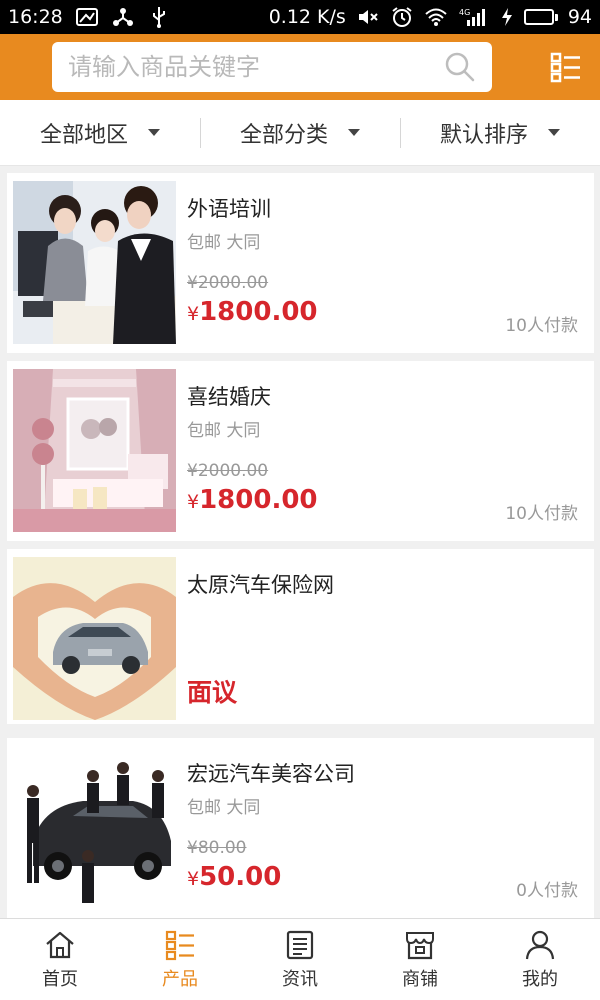  What do you see at coordinates (540, 17) in the screenshot?
I see `battery-icon` at bounding box center [540, 17].